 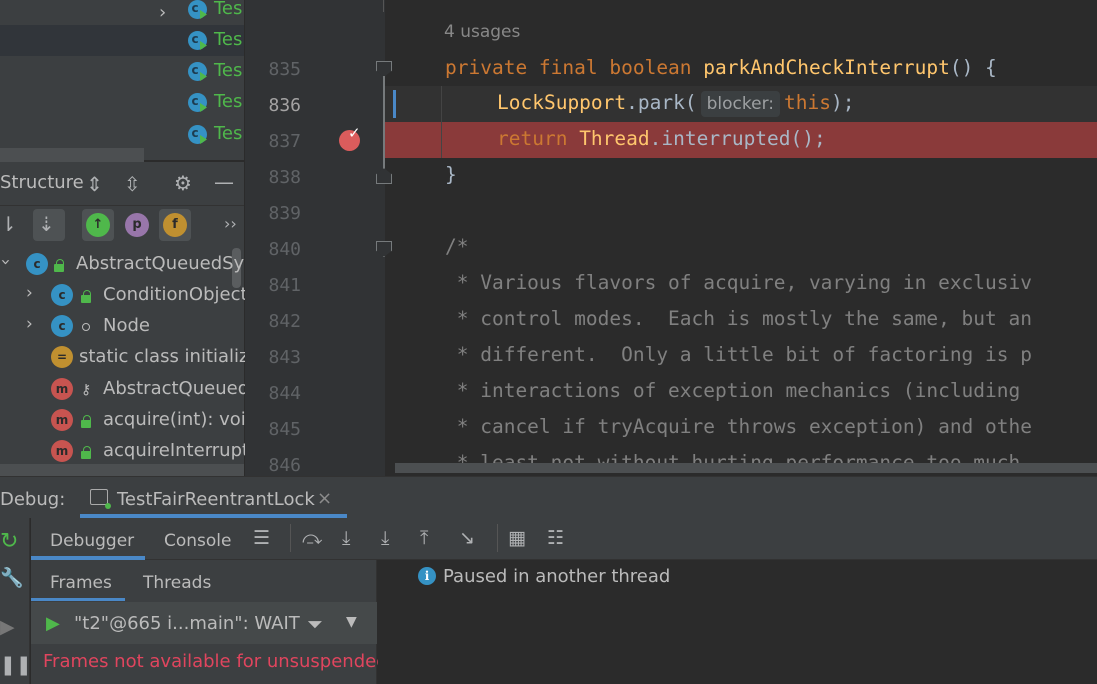 What do you see at coordinates (187, 623) in the screenshot?
I see `thread-selector-label: "t2"@665 i...main": WAIT` at bounding box center [187, 623].